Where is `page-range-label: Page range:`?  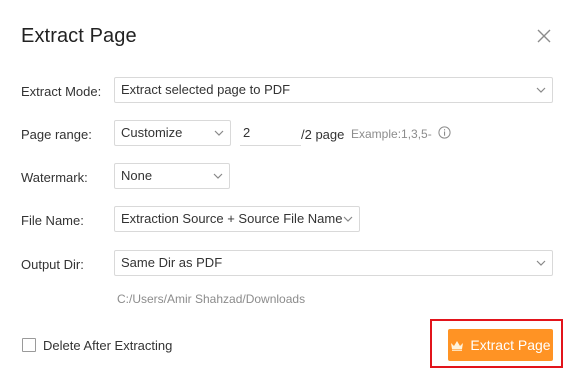 page-range-label: Page range: is located at coordinates (56, 134).